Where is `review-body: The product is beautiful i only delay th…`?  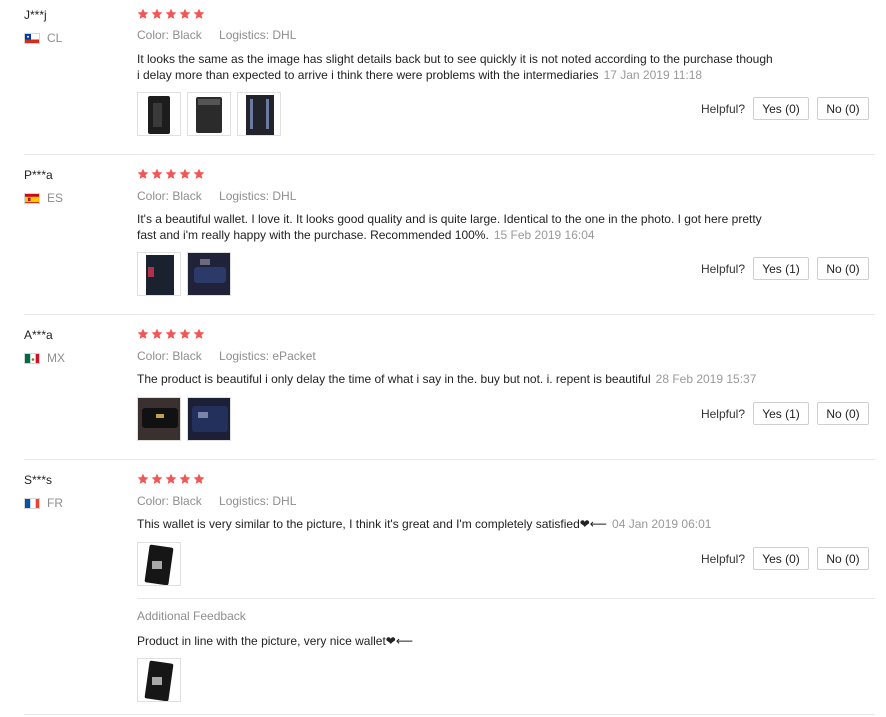 review-body: The product is beautiful i only delay th… is located at coordinates (394, 379).